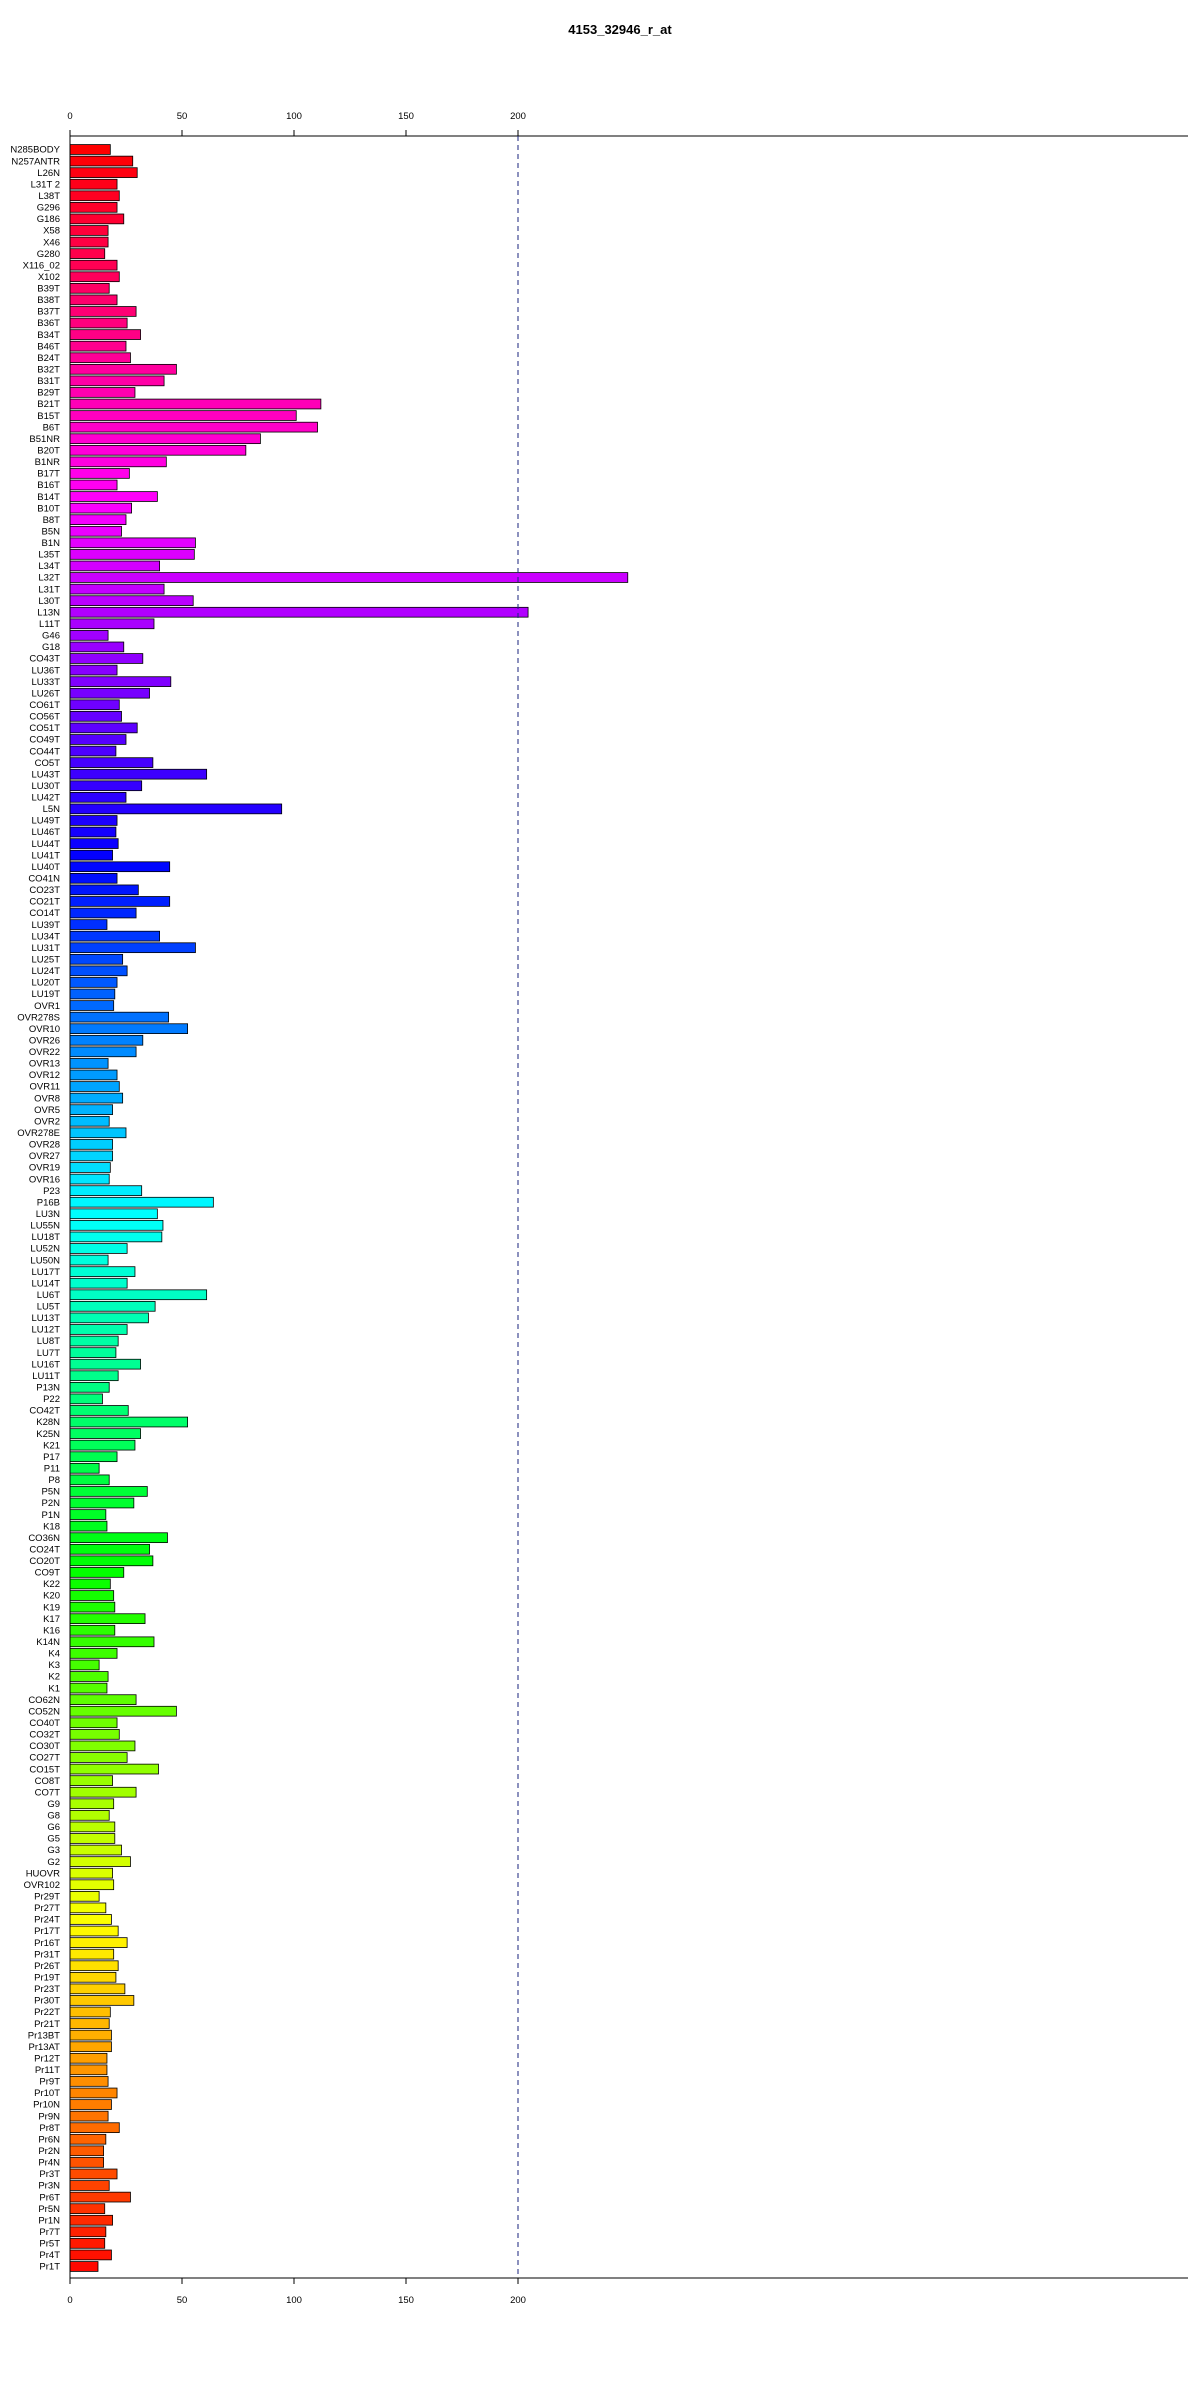  Describe the element at coordinates (53, 1804) in the screenshot. I see `category-label: G9` at that location.